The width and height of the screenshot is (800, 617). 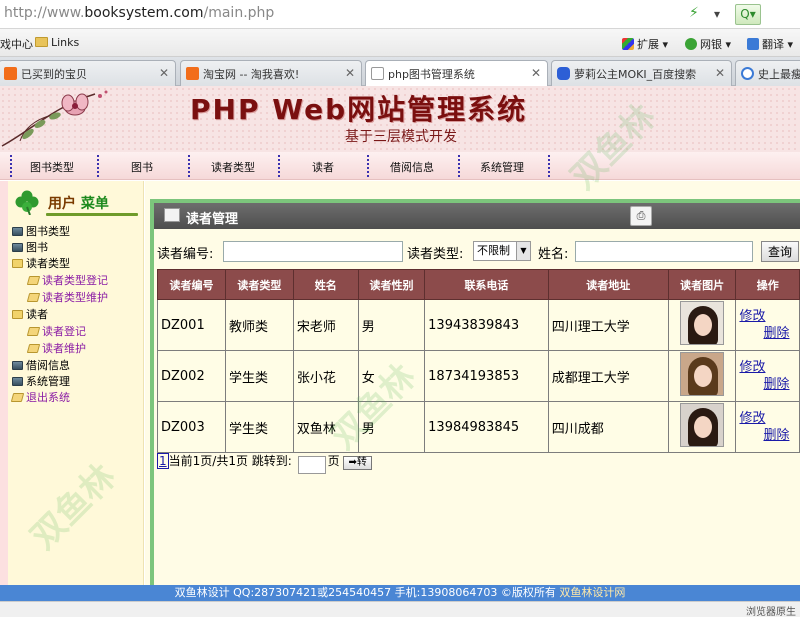 I want to click on chevron-down-icon: ▼, so click(x=523, y=251).